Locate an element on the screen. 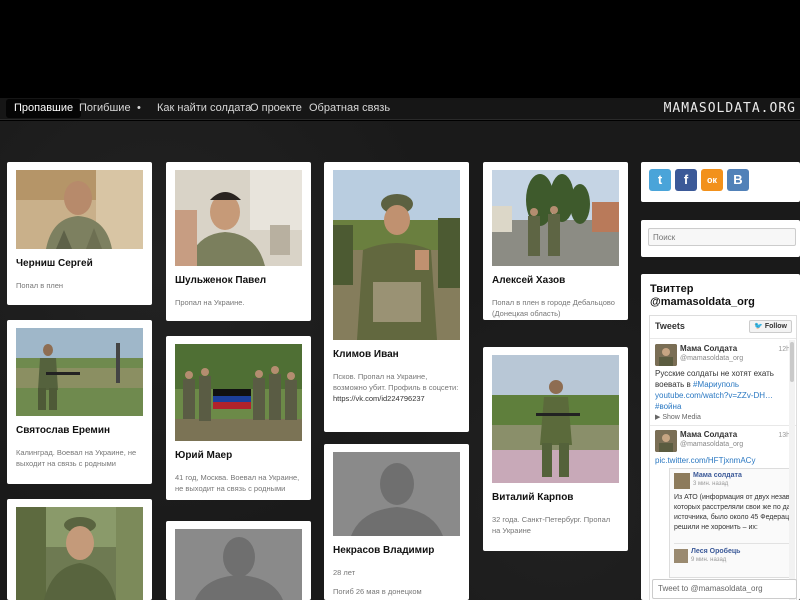 This screenshot has height=600, width=800. nav-feedback: Обратная связь is located at coordinates (349, 108).